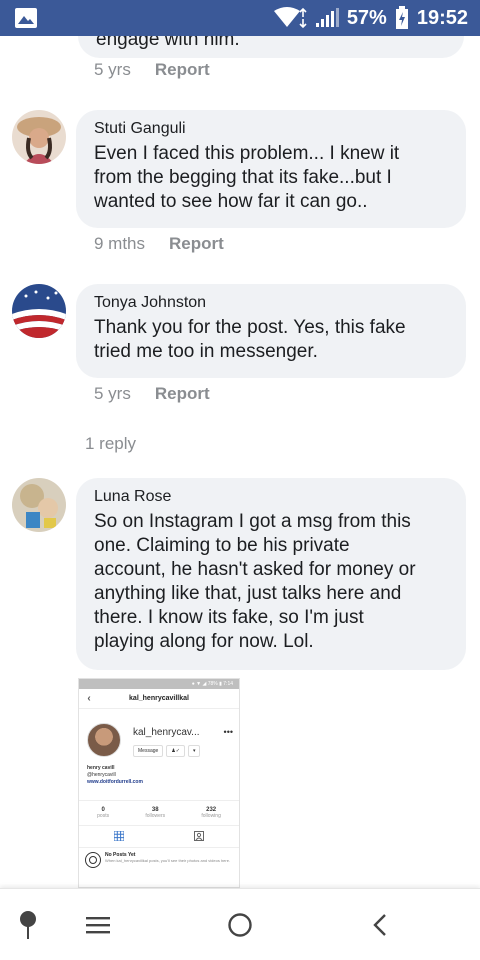  Describe the element at coordinates (271, 47) in the screenshot. I see `comment-bubble: engage with him.` at that location.